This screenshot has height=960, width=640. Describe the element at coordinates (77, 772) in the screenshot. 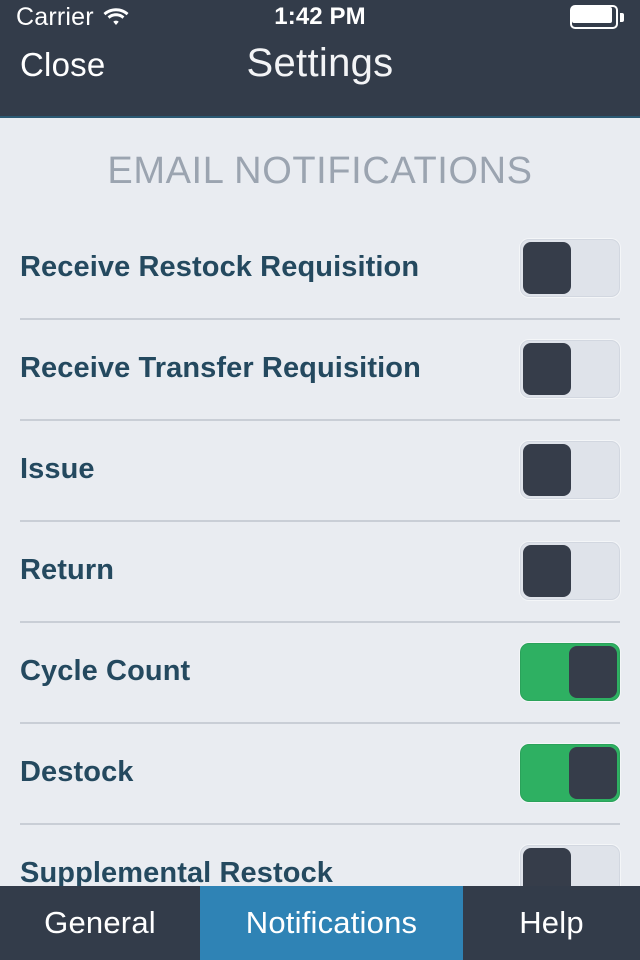

I see `setting-row-label: Destock` at that location.